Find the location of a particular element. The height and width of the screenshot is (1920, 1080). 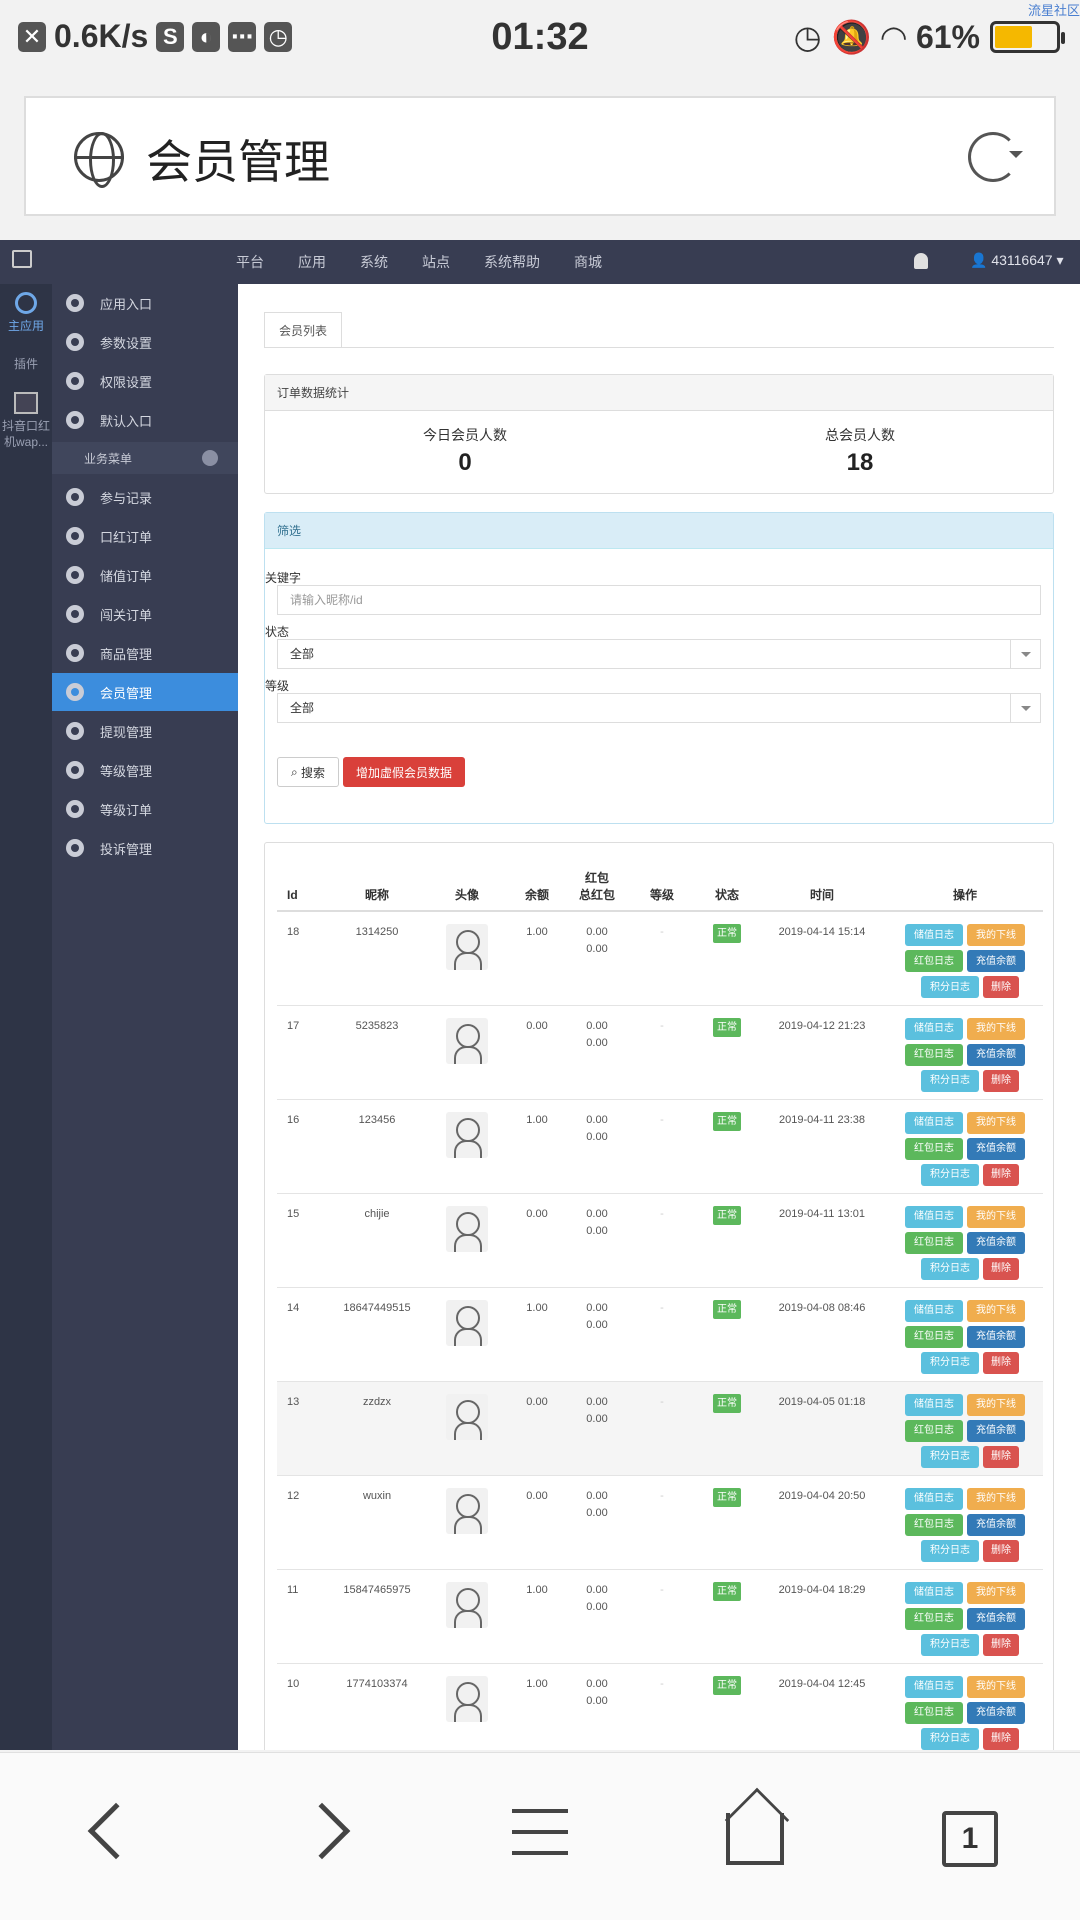

tab-member-list: 会员列表 is located at coordinates (303, 330).